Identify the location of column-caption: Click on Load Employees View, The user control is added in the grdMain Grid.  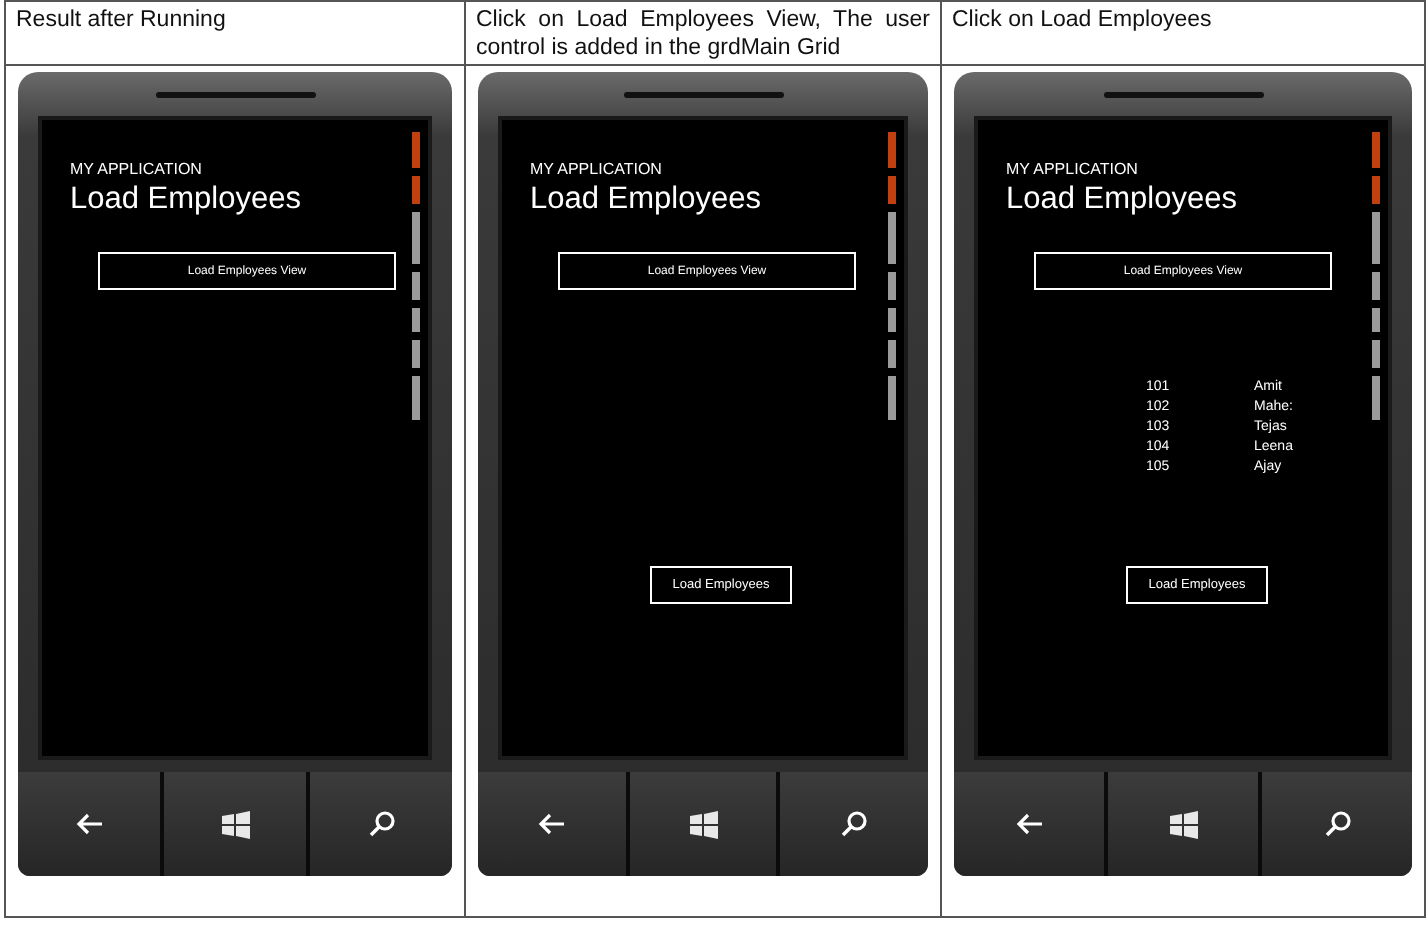
(703, 34).